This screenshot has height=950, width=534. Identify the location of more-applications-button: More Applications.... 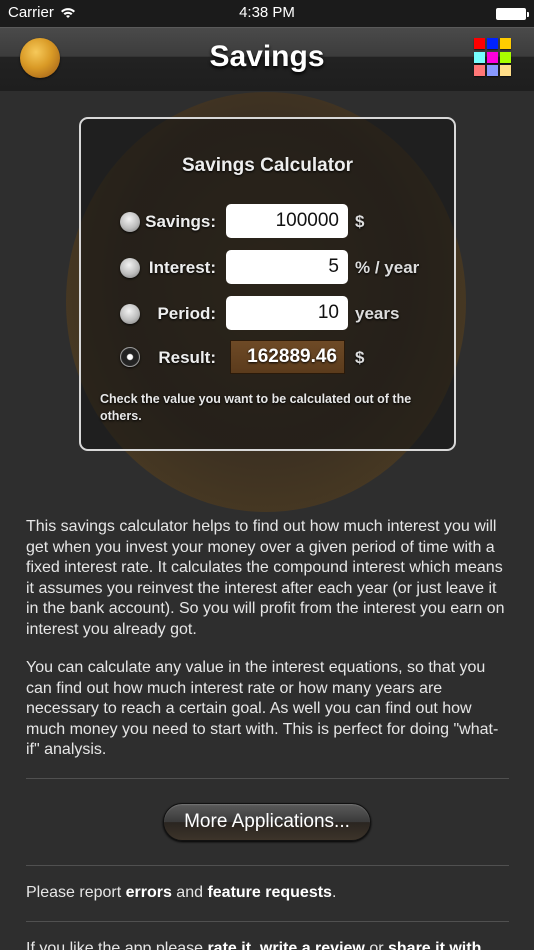
(267, 822).